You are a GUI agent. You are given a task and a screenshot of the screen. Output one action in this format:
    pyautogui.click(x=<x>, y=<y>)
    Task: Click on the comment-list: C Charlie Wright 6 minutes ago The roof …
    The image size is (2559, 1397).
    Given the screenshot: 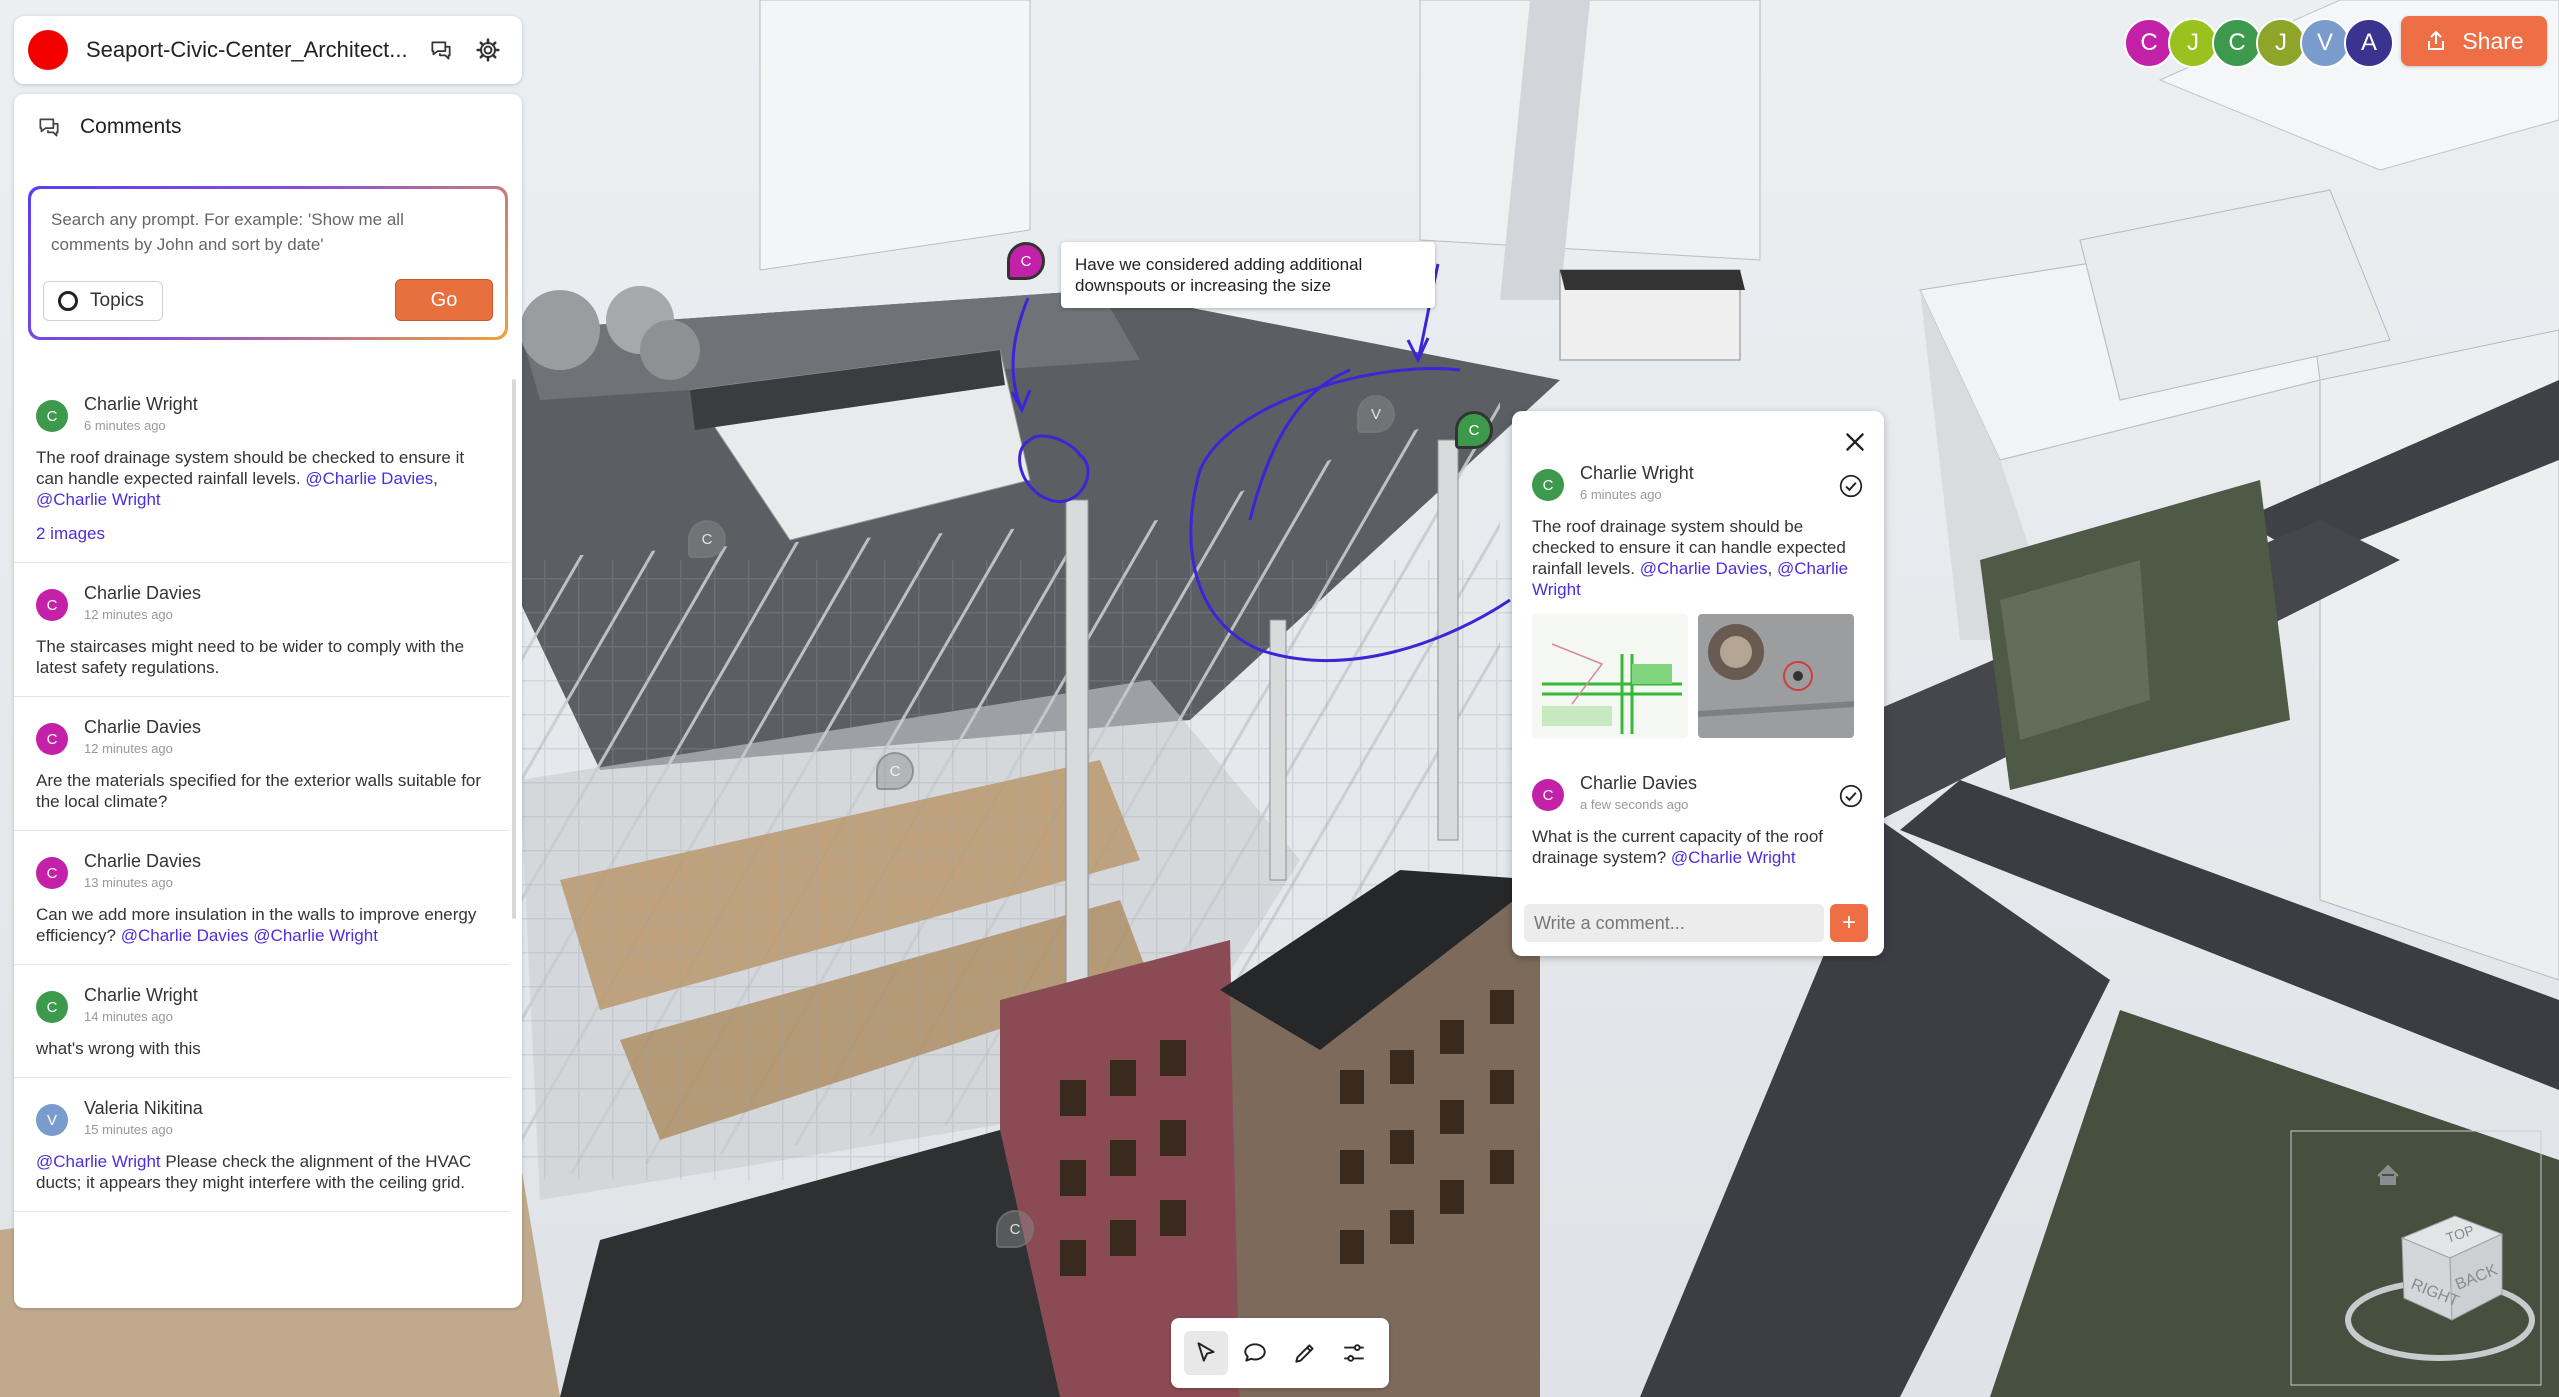 What is the action you would take?
    pyautogui.click(x=262, y=793)
    